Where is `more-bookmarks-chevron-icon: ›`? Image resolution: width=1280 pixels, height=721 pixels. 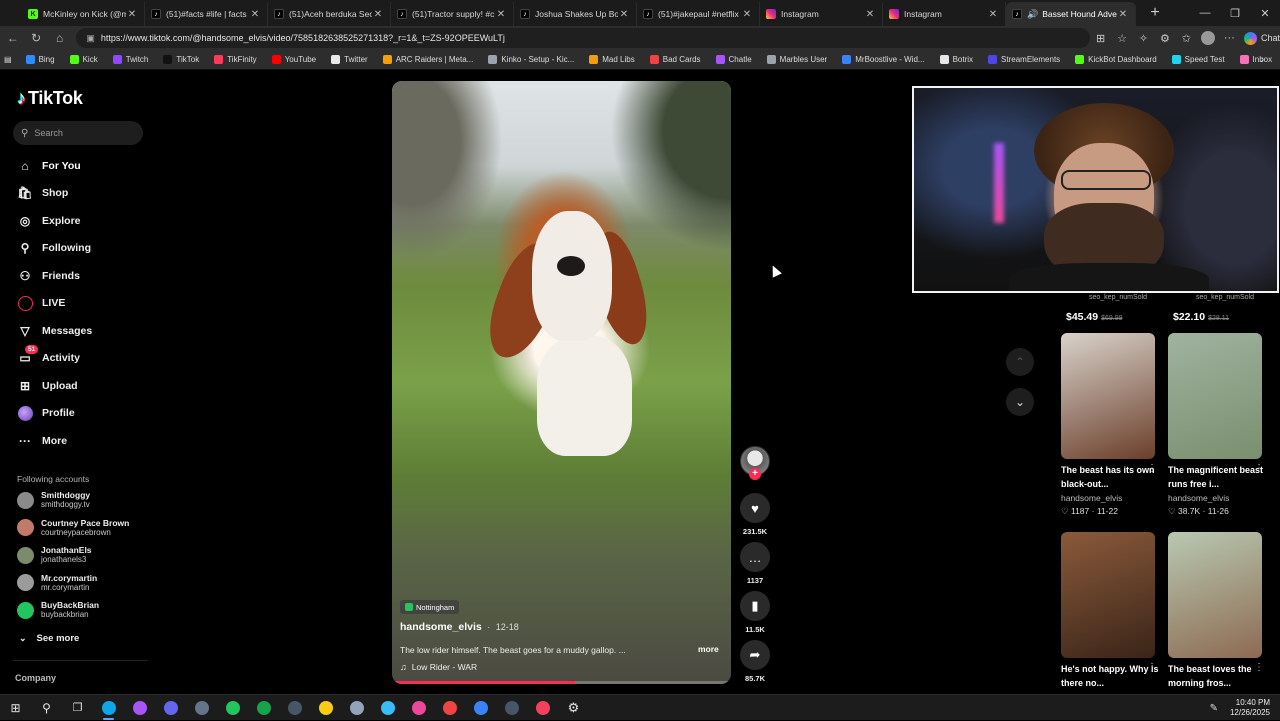
more-bookmarks-chevron-icon: › is located at coordinates (1262, 59).